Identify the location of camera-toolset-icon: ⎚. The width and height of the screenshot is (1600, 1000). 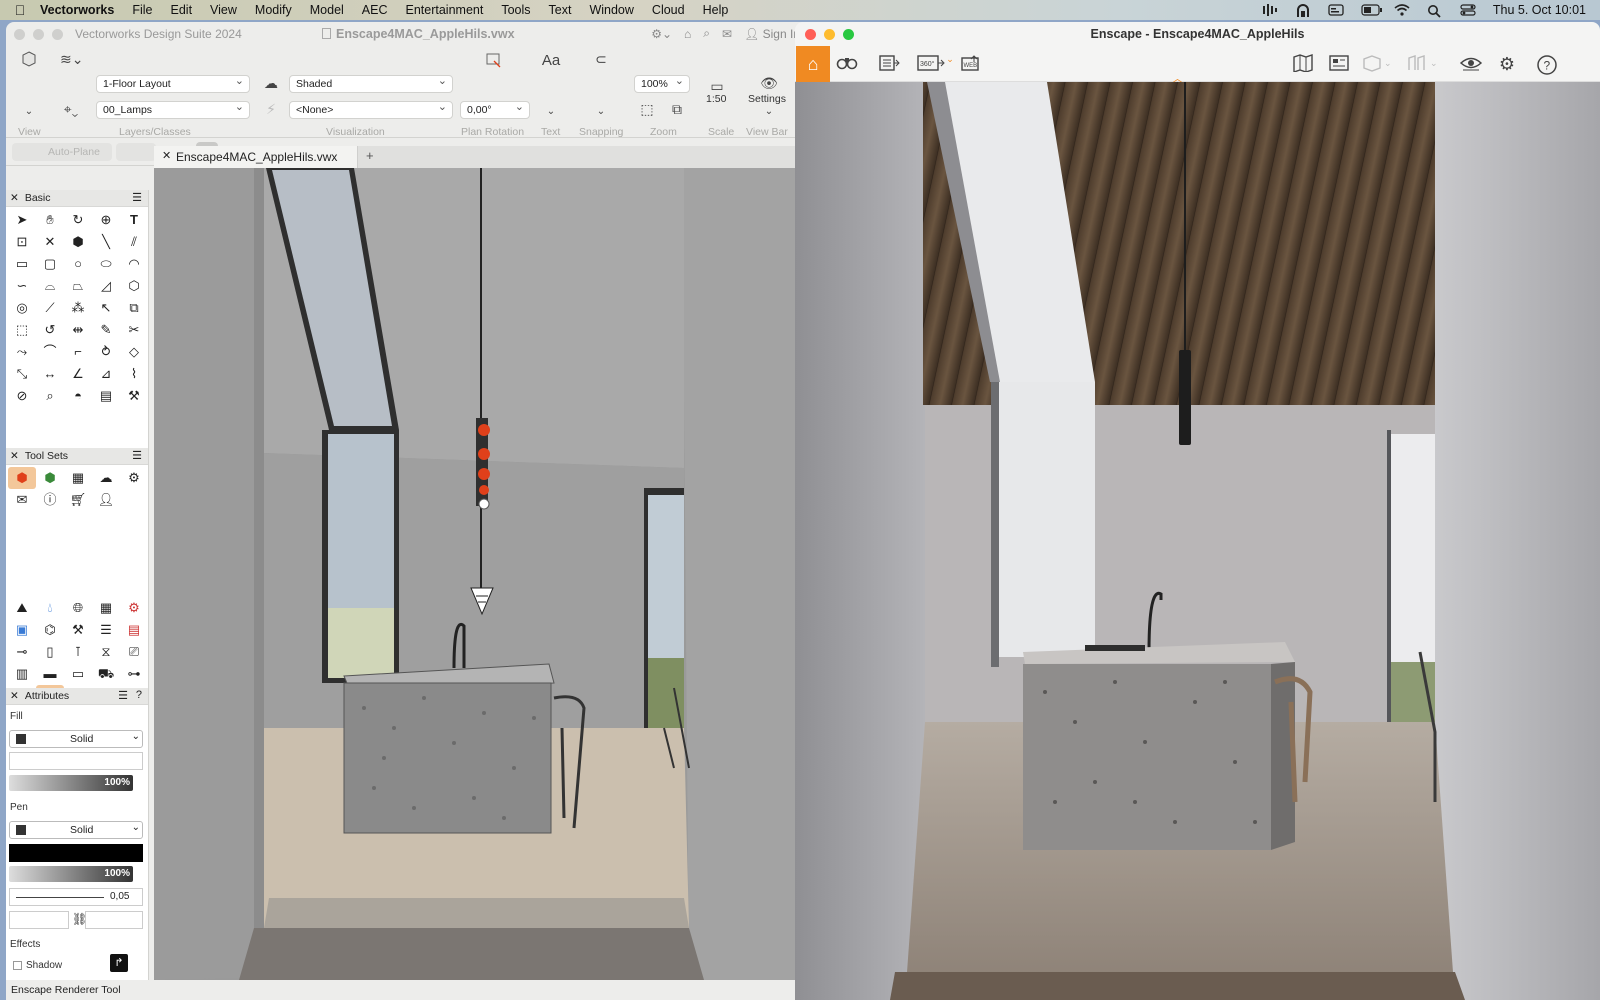
(134, 652).